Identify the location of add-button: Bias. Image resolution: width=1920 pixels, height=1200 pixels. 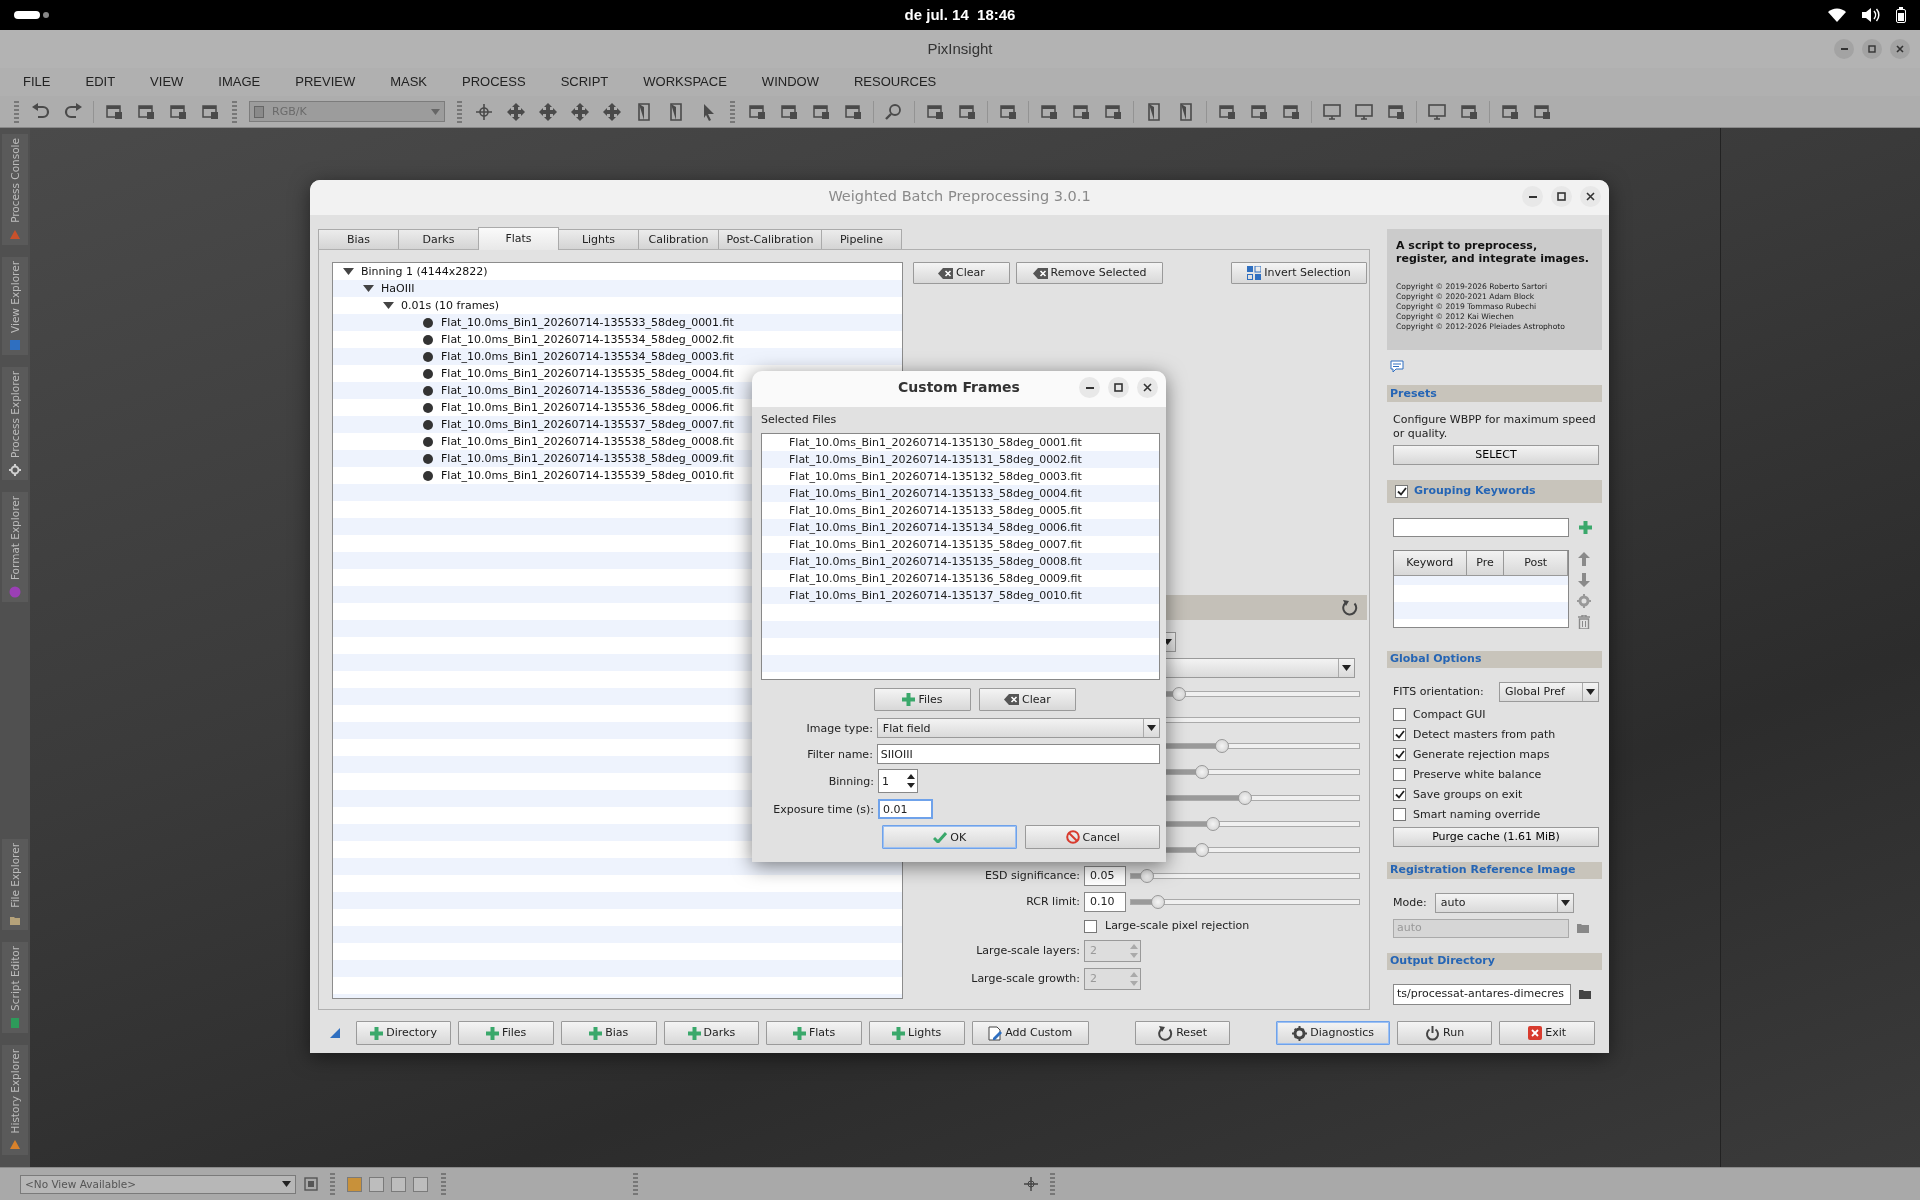
(609, 1033).